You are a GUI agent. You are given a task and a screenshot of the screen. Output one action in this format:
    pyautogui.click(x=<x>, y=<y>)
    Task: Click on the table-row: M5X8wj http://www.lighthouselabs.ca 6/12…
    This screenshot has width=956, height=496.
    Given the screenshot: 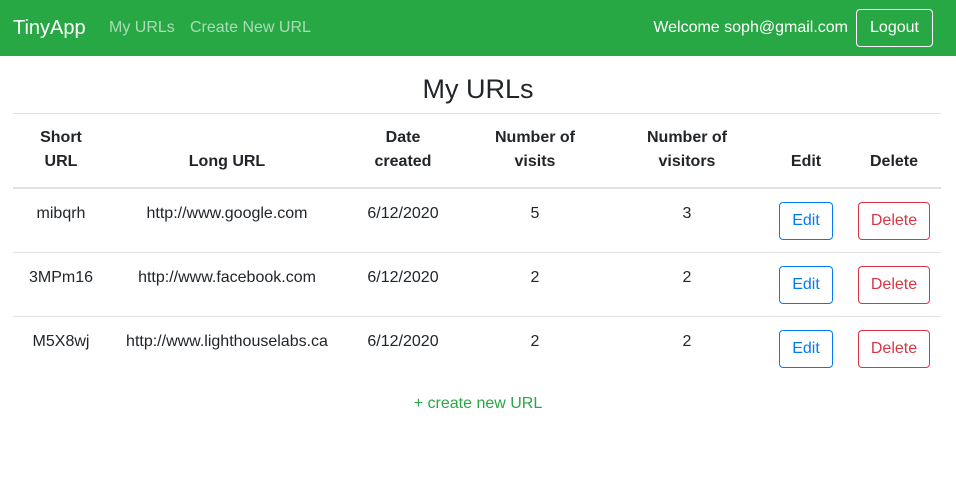 What is the action you would take?
    pyautogui.click(x=477, y=348)
    